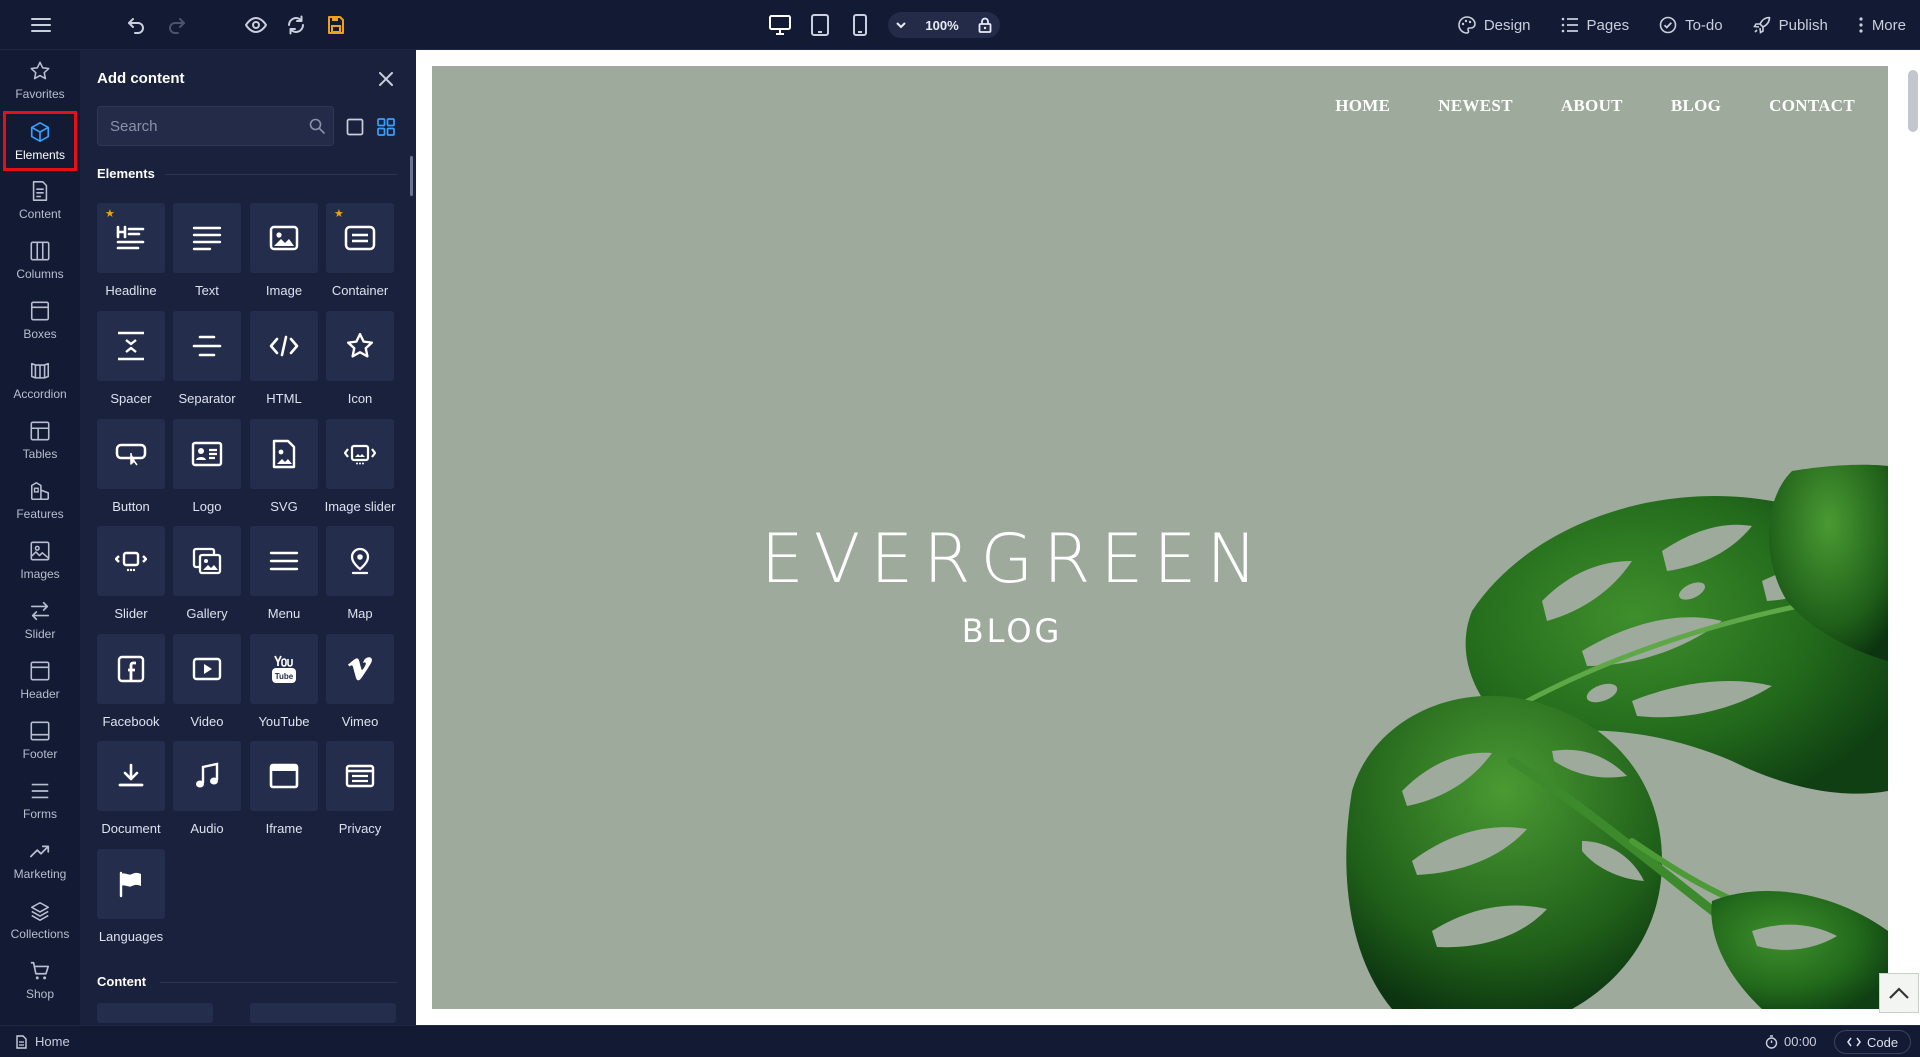 This screenshot has width=1920, height=1057. Describe the element at coordinates (136, 25) in the screenshot. I see `undo-icon` at that location.